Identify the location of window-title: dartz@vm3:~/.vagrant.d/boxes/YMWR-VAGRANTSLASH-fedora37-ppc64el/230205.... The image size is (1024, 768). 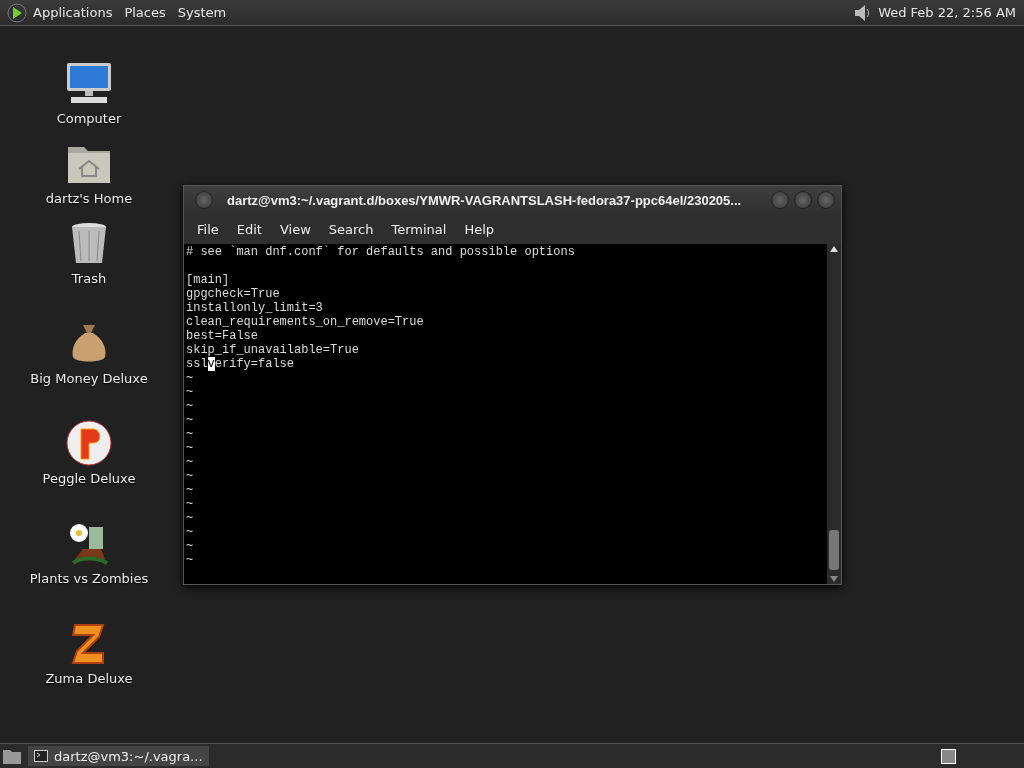
(485, 200).